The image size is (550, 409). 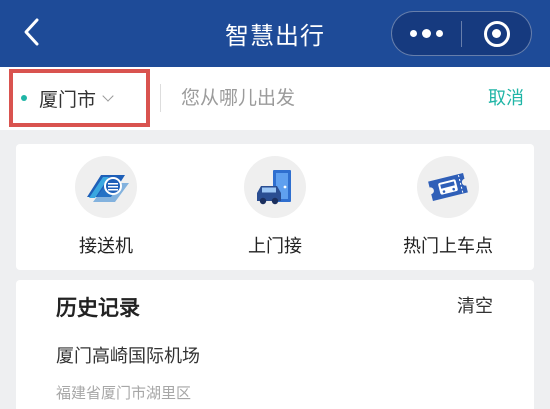 I want to click on mini-program-capsule, so click(x=461, y=33).